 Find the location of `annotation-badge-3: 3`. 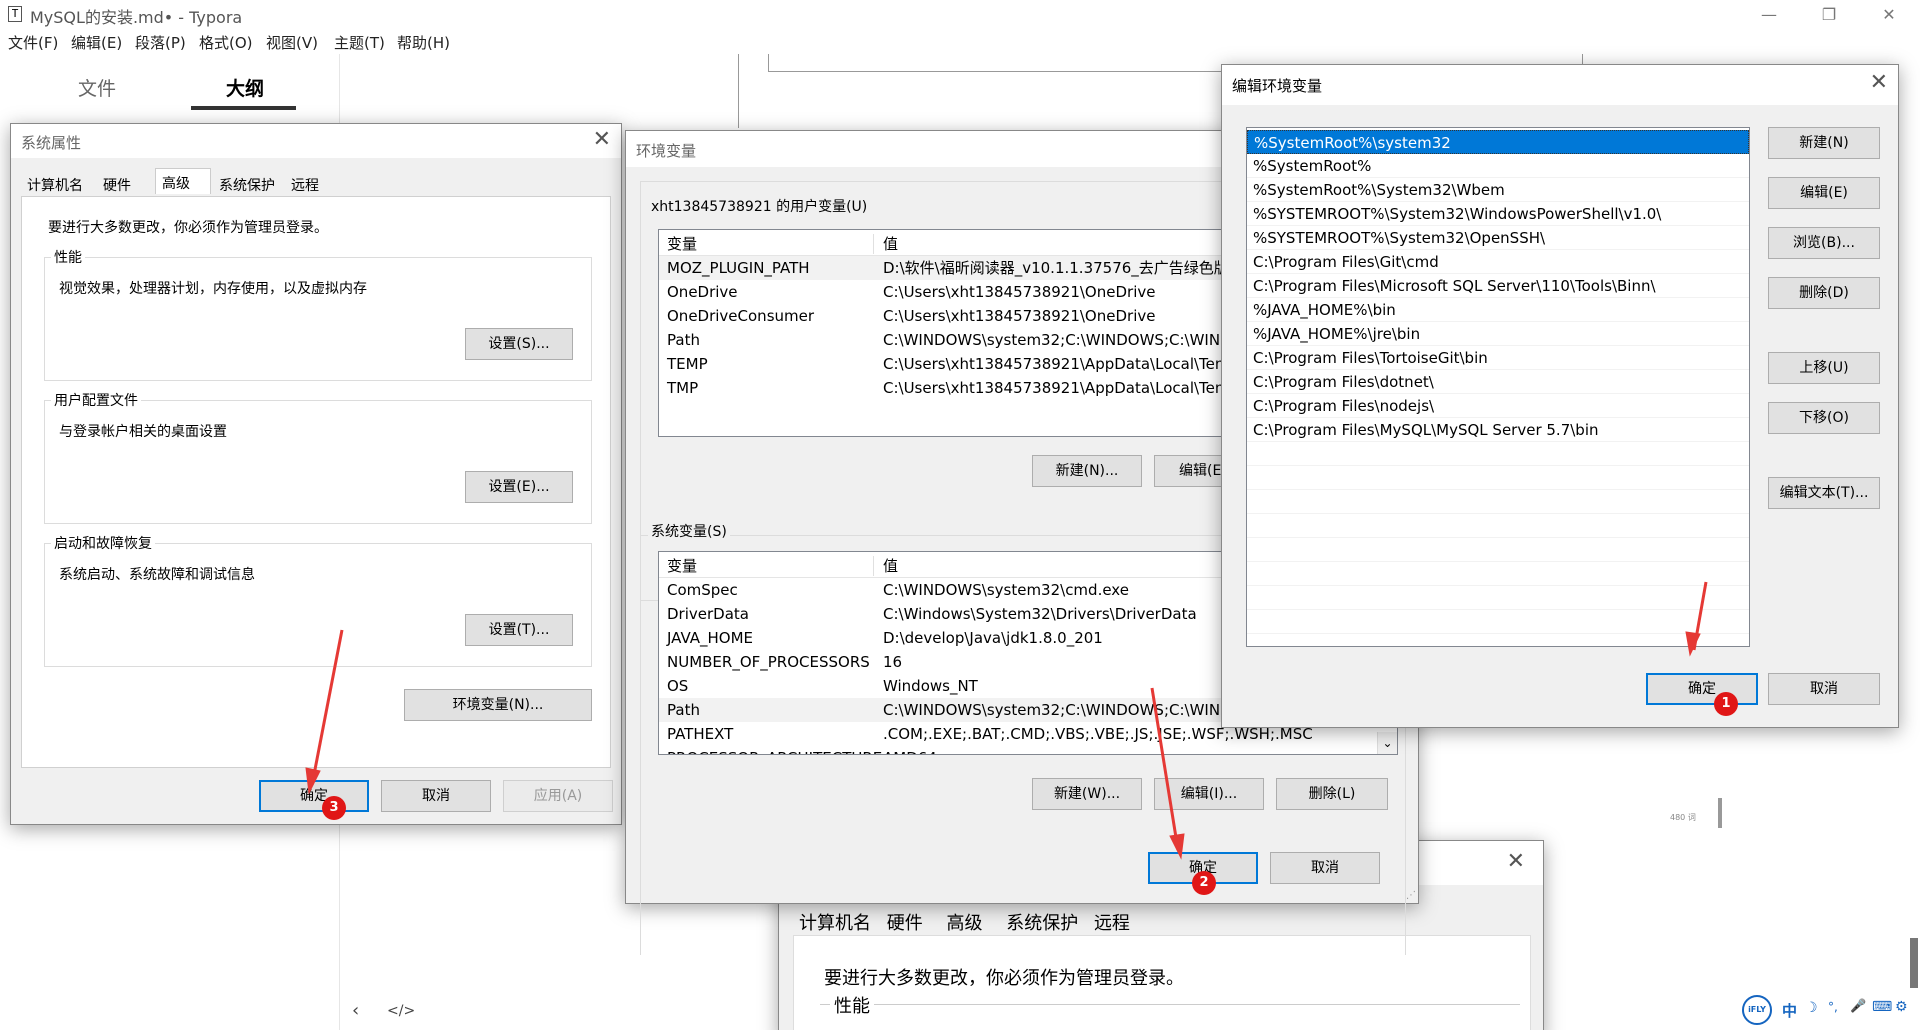

annotation-badge-3: 3 is located at coordinates (334, 808).